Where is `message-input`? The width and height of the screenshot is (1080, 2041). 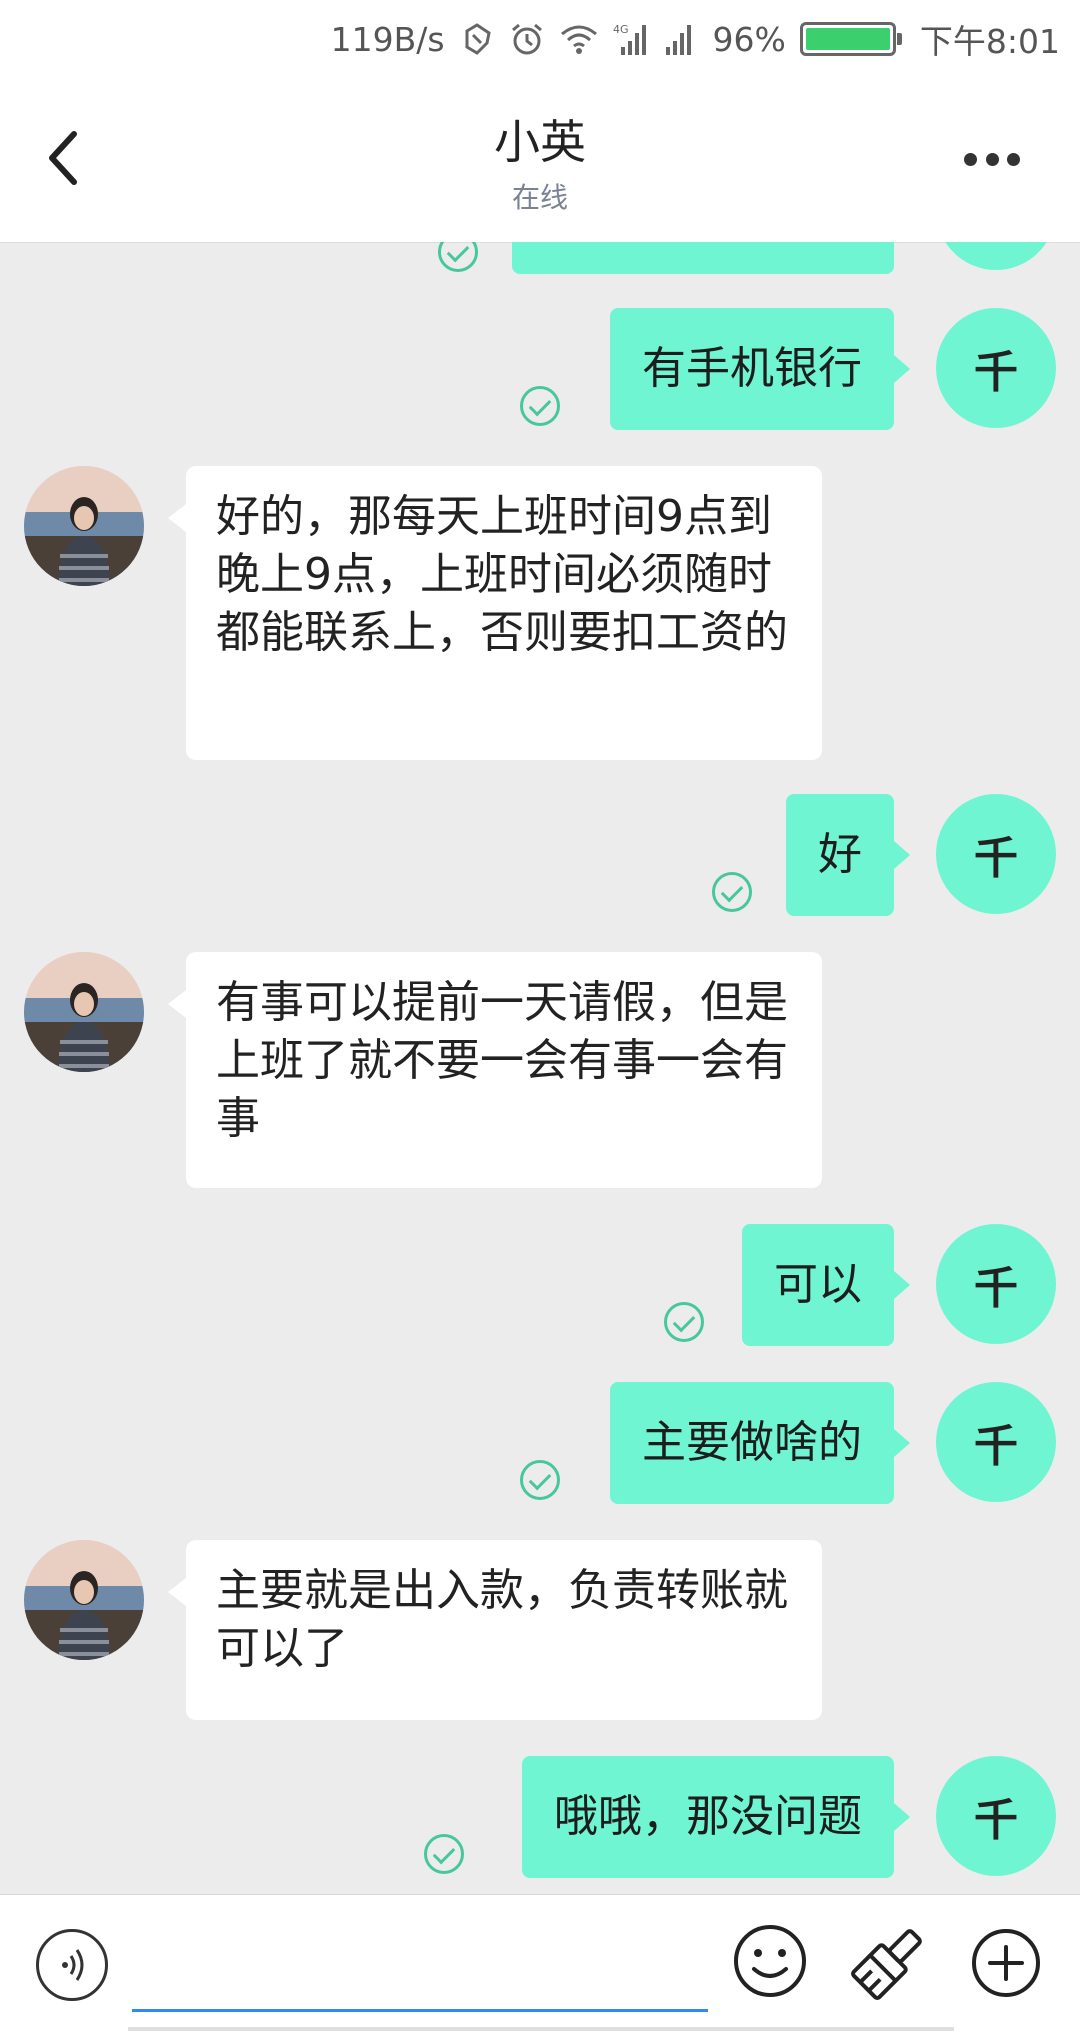 message-input is located at coordinates (420, 1966).